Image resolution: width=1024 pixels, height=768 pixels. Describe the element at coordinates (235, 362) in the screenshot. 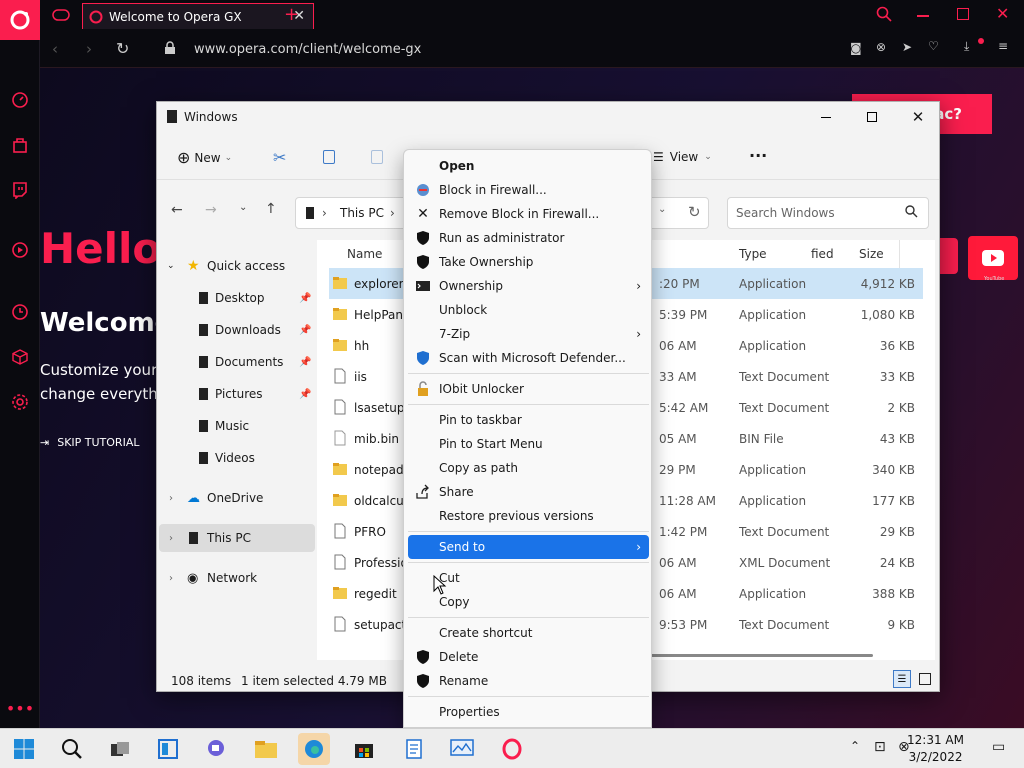

I see `nav-documents: Documents 📌` at that location.